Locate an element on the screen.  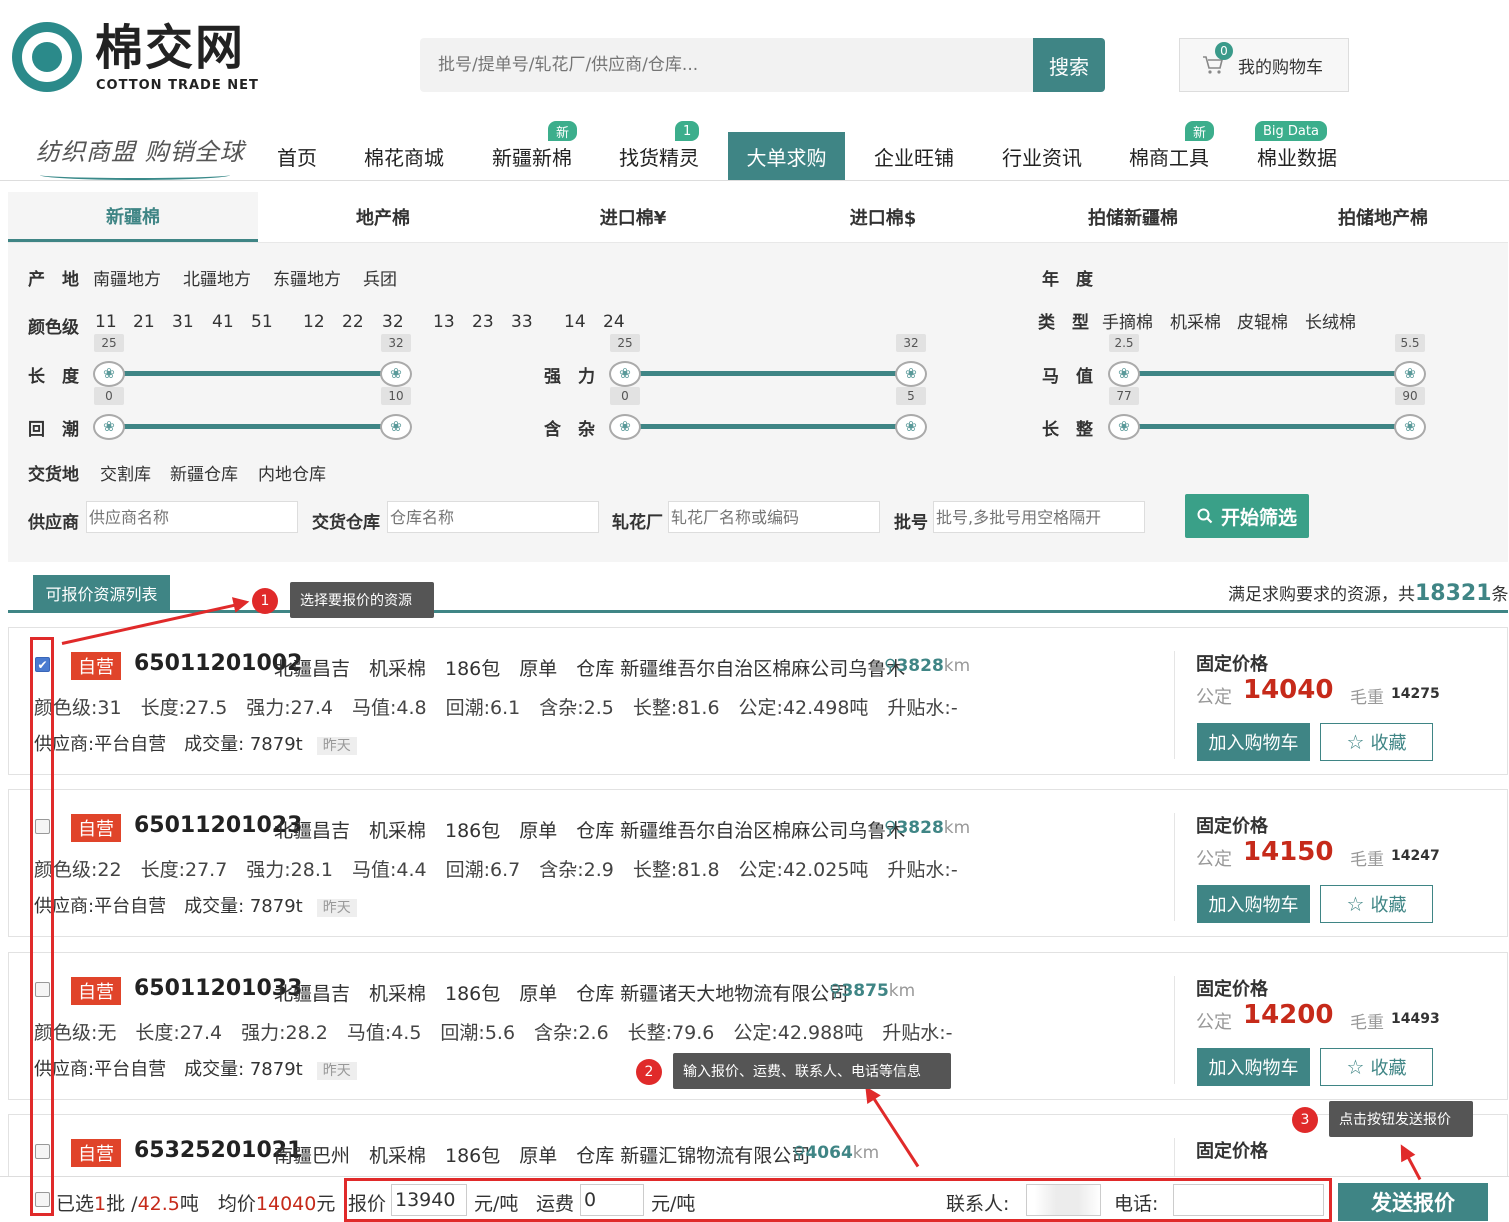
tab-4: 拍储新疆棉 is located at coordinates (1133, 217).